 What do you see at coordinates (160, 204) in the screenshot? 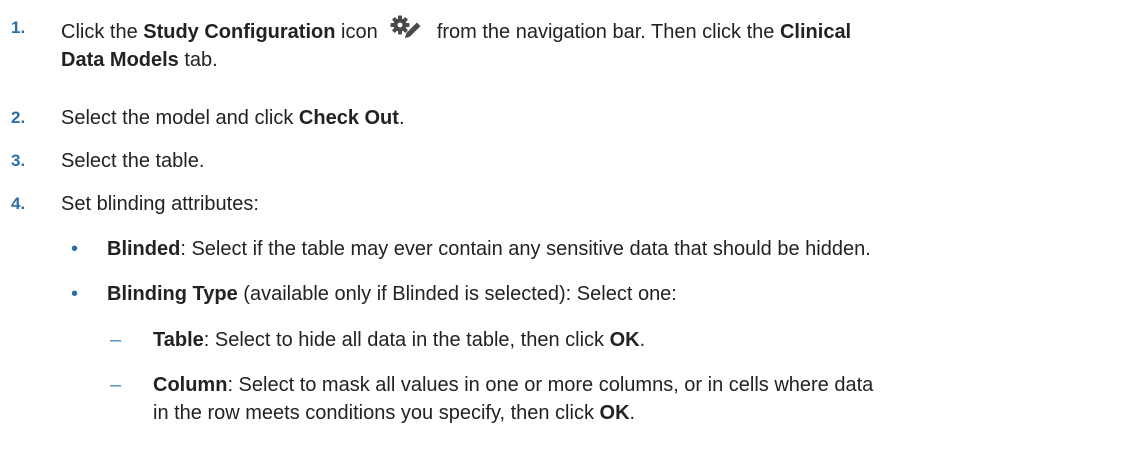
I see `step-text: Set blinding attributes:` at bounding box center [160, 204].